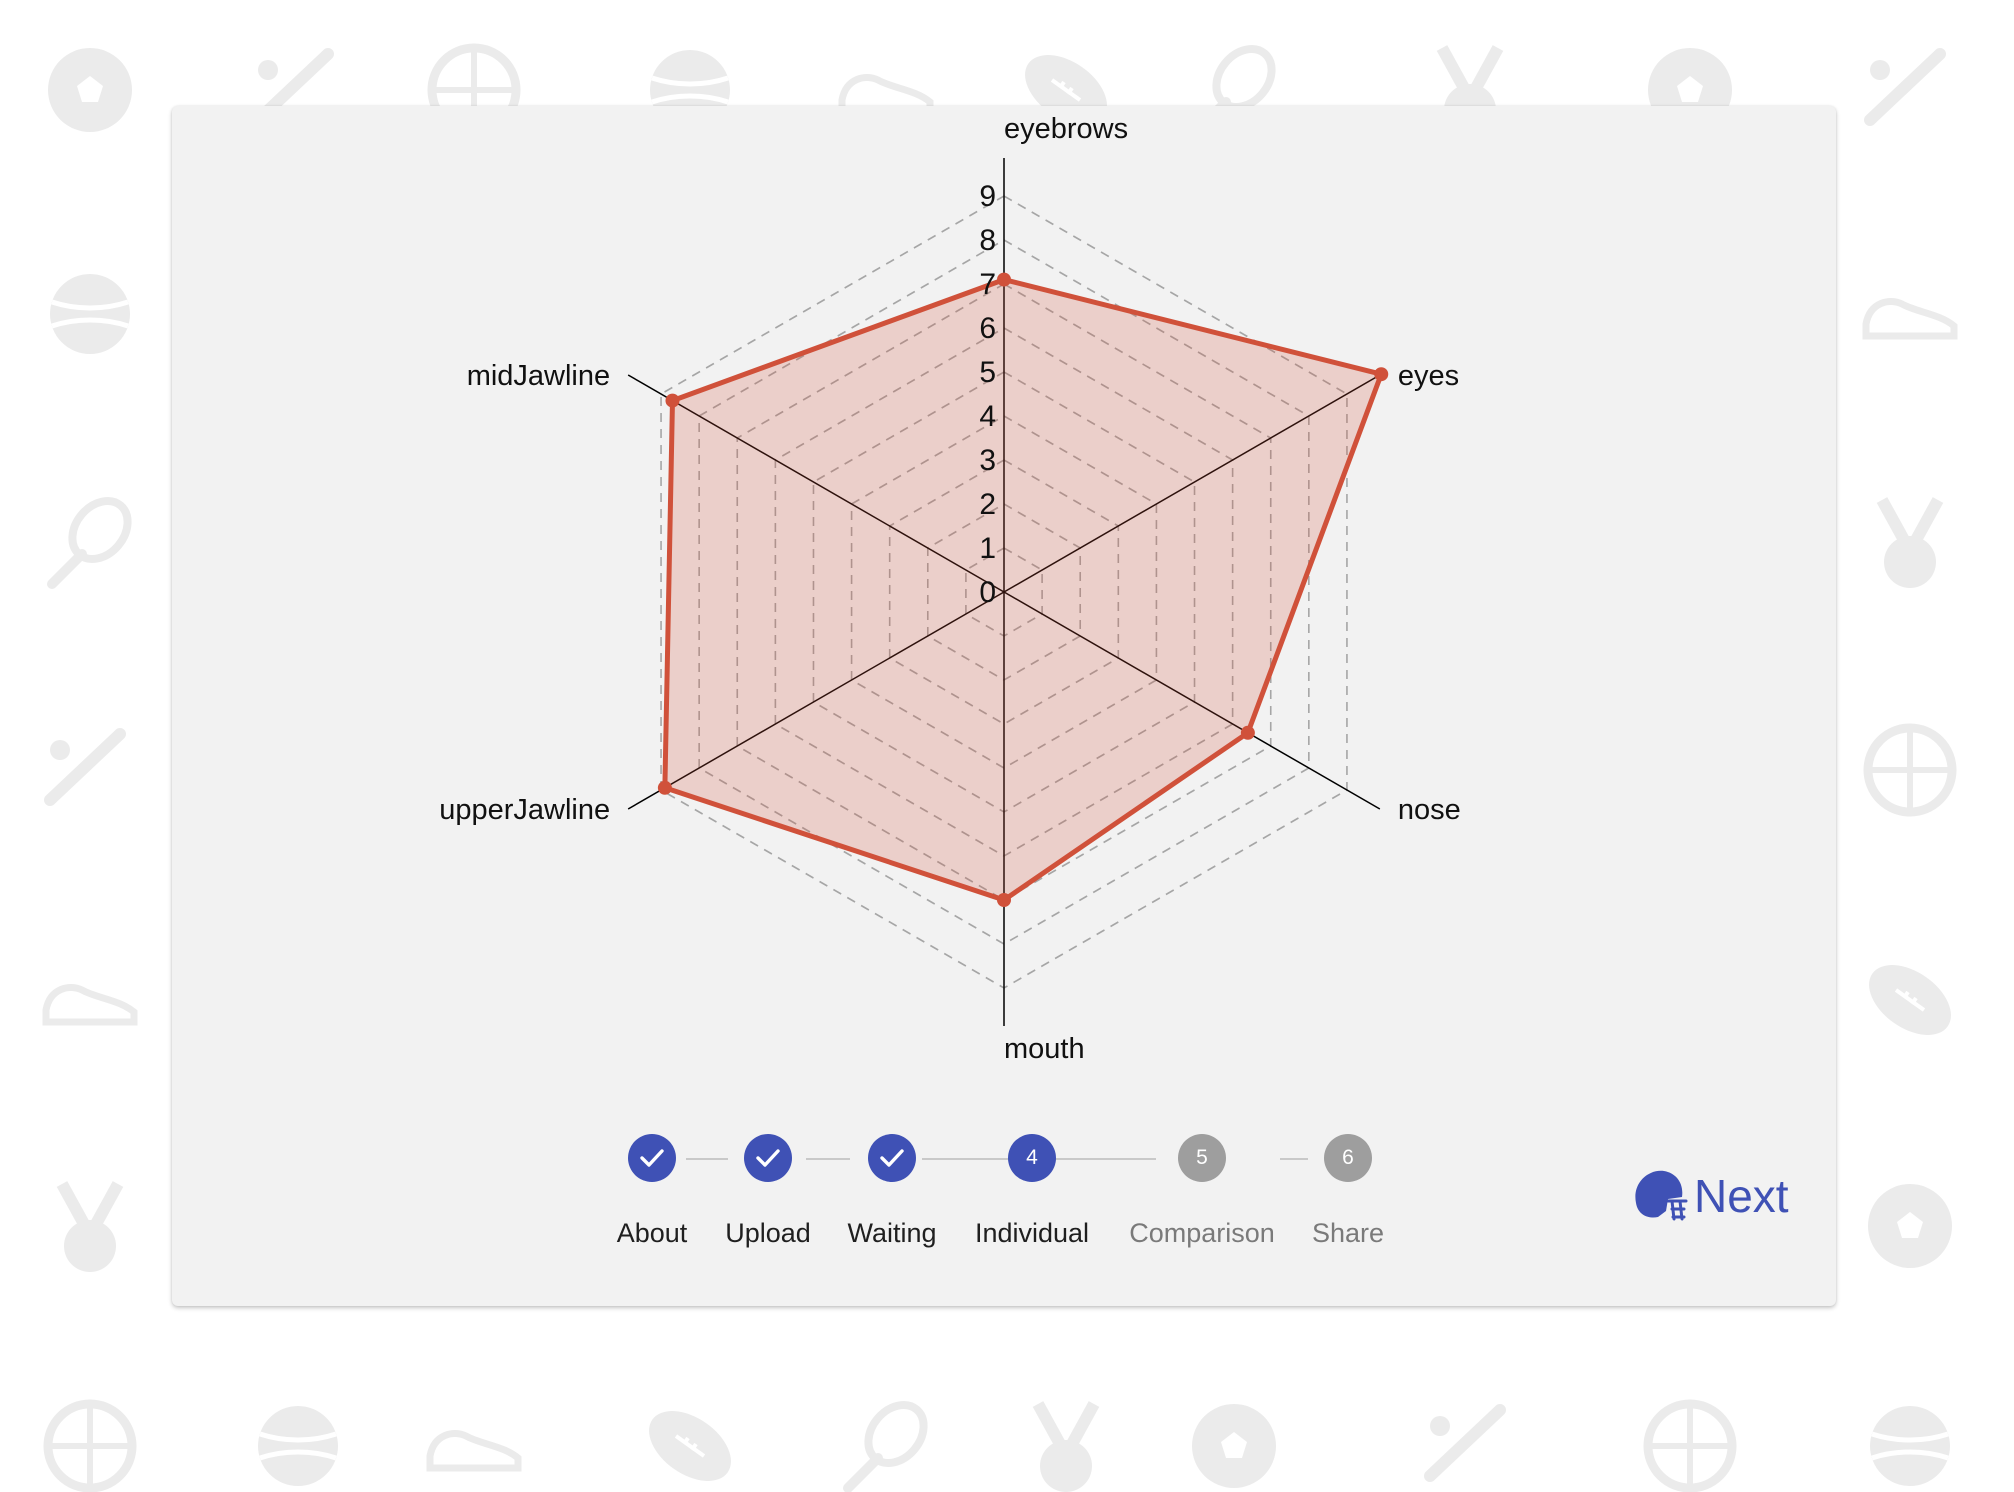  Describe the element at coordinates (538, 376) in the screenshot. I see `radar-axis-label: midJawline` at that location.